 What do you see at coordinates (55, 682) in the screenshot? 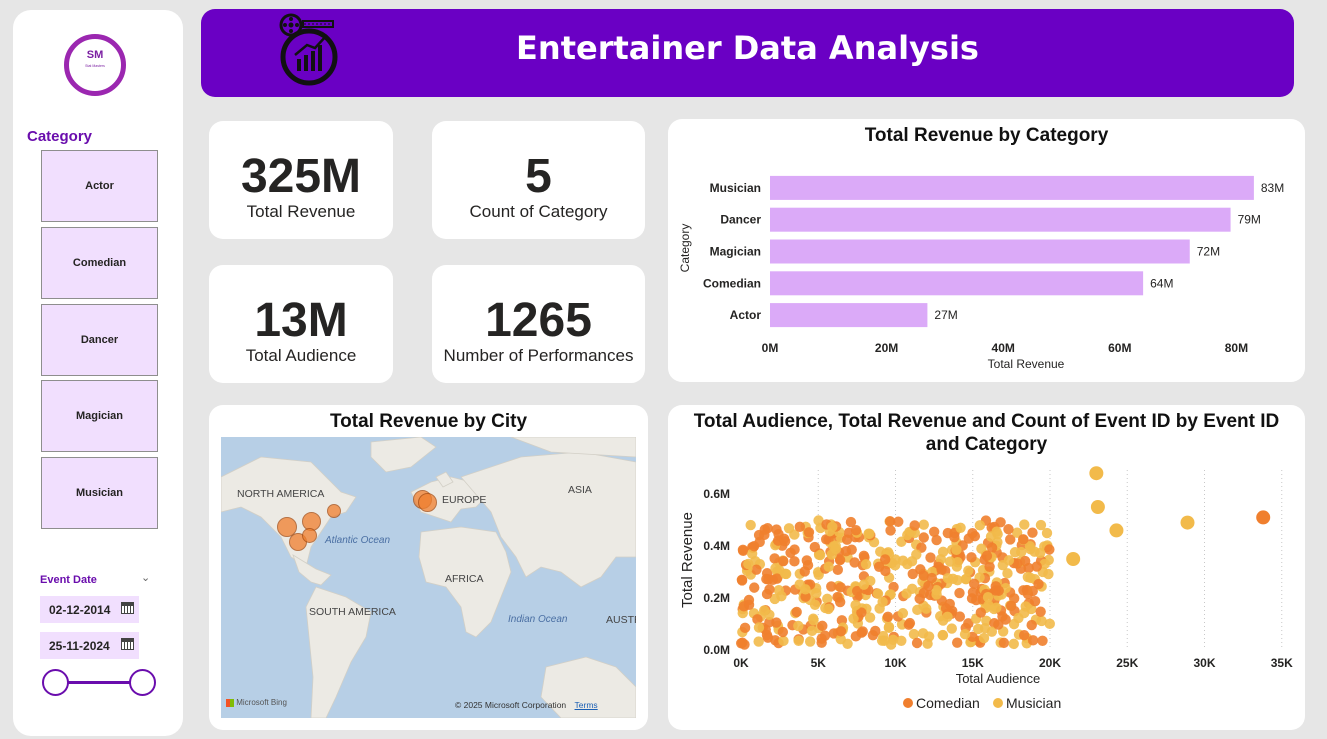
I see `date-slider-start-handle` at bounding box center [55, 682].